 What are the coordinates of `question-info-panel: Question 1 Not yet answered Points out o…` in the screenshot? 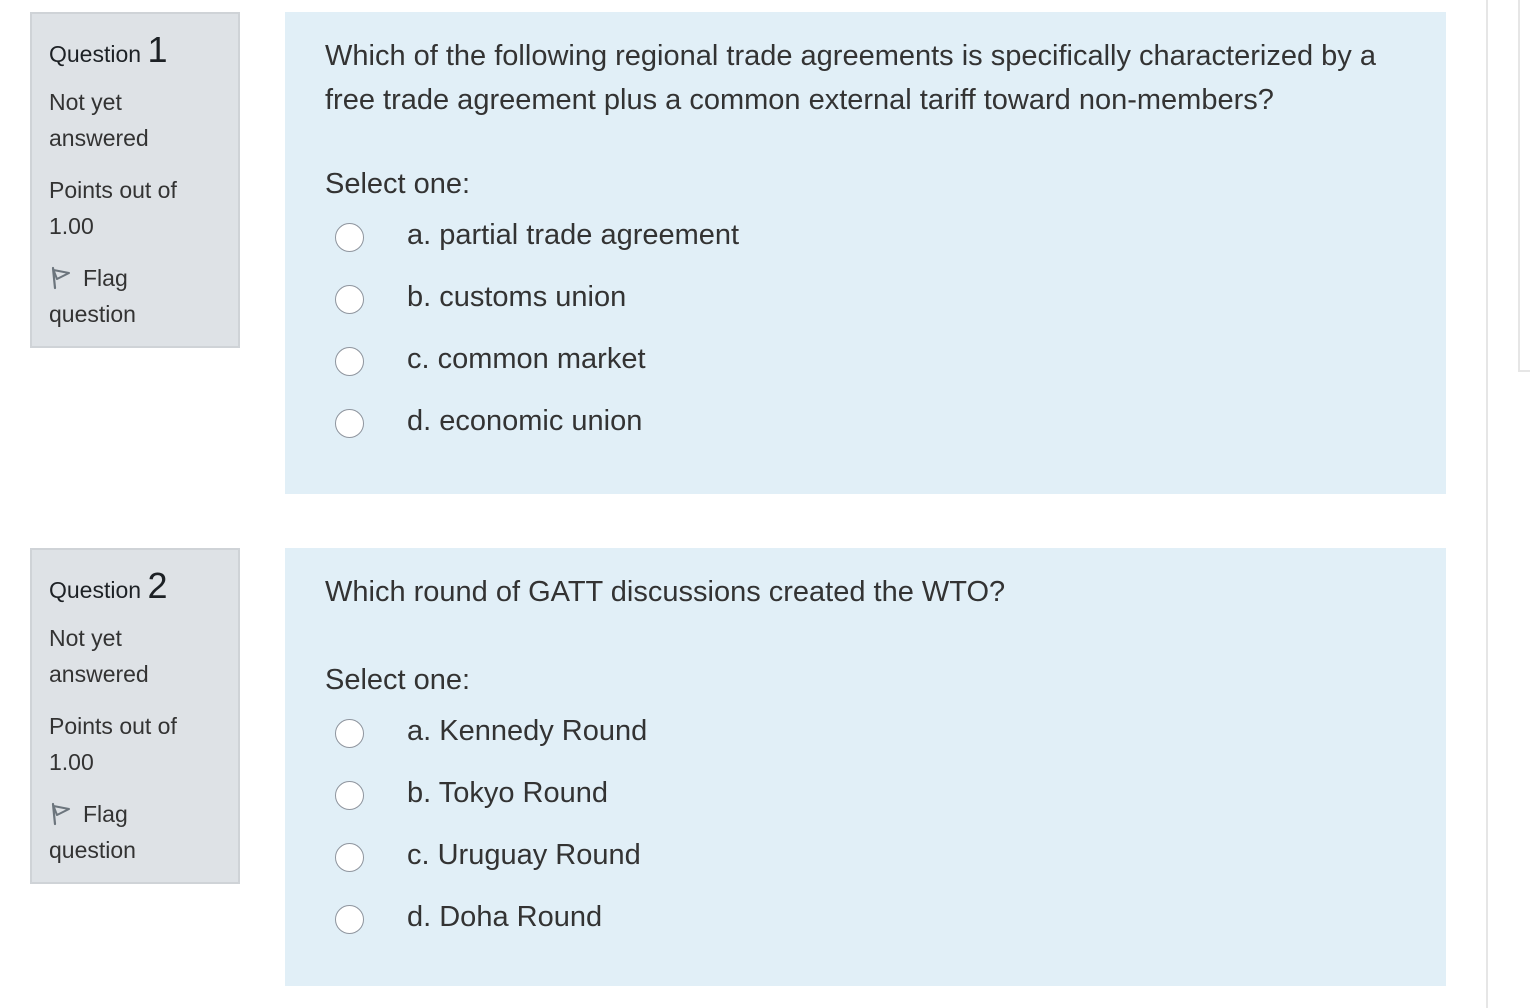 It's located at (135, 180).